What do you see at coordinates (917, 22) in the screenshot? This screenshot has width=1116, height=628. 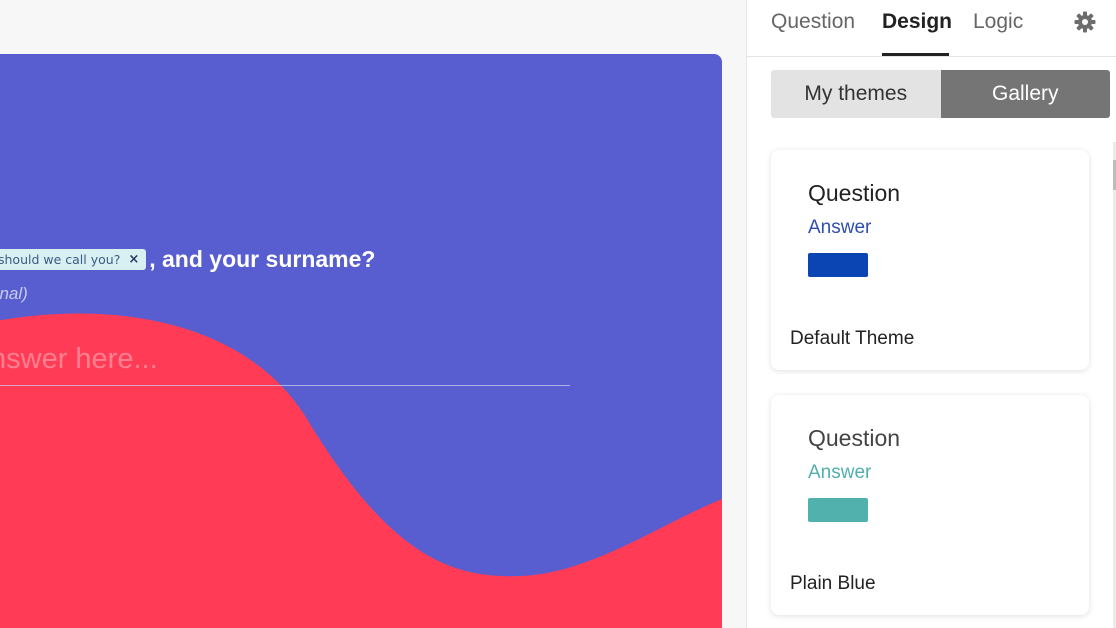 I see `tab-design: Design` at bounding box center [917, 22].